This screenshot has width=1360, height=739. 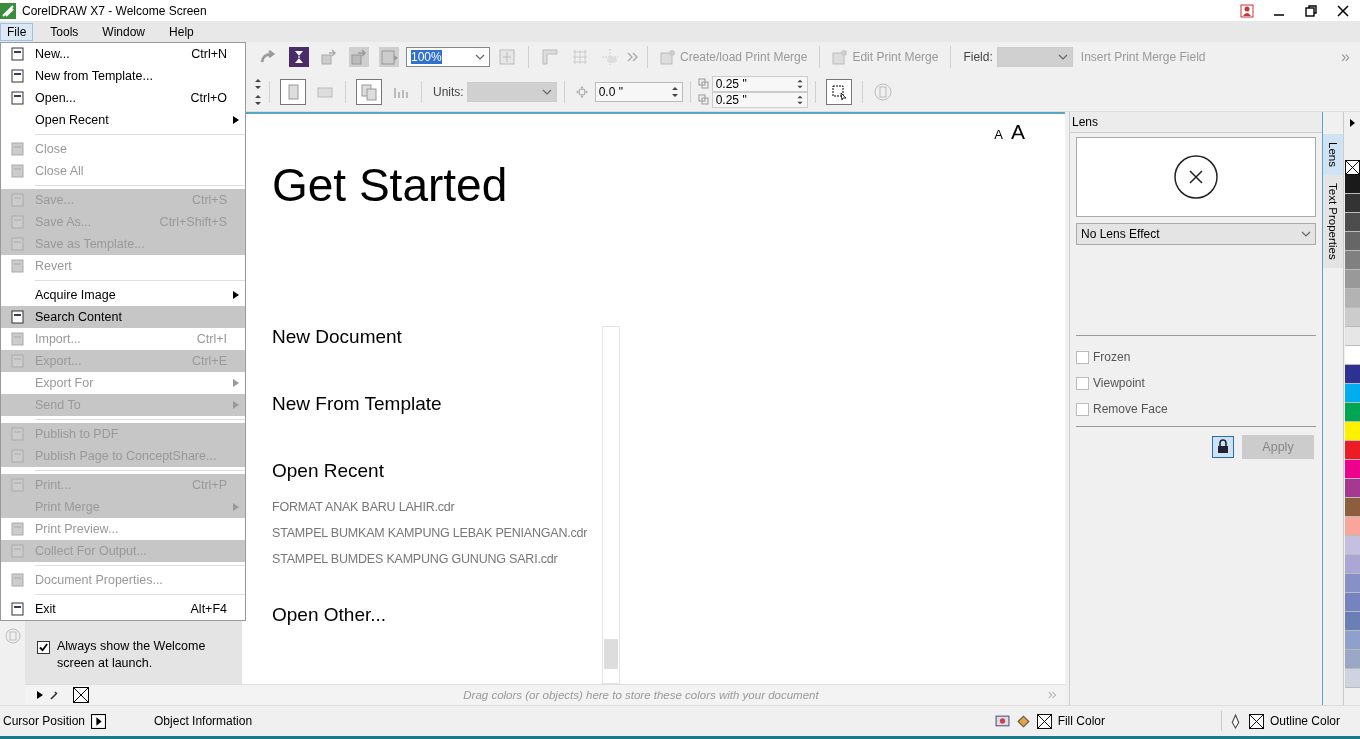 I want to click on select-frame-icon, so click(x=838, y=91).